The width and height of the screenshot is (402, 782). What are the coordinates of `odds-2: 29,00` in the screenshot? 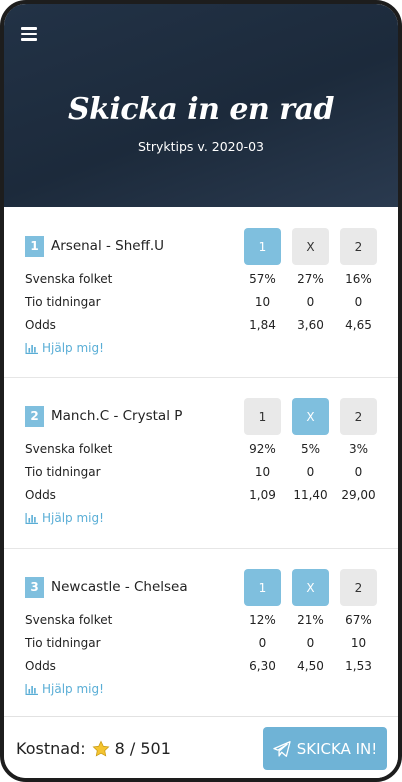 It's located at (358, 495).